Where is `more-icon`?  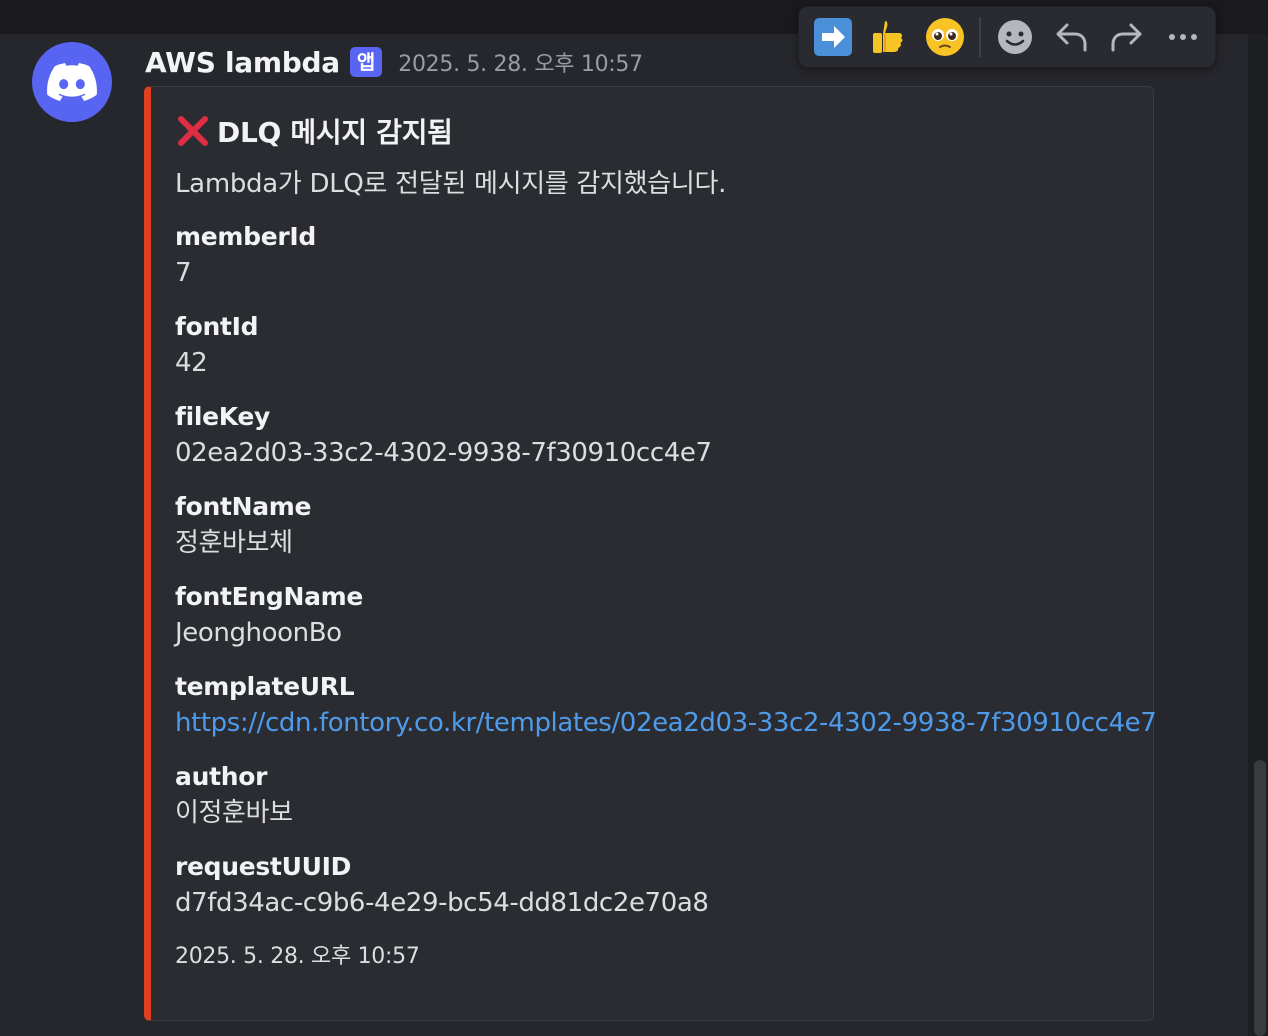 more-icon is located at coordinates (1183, 37).